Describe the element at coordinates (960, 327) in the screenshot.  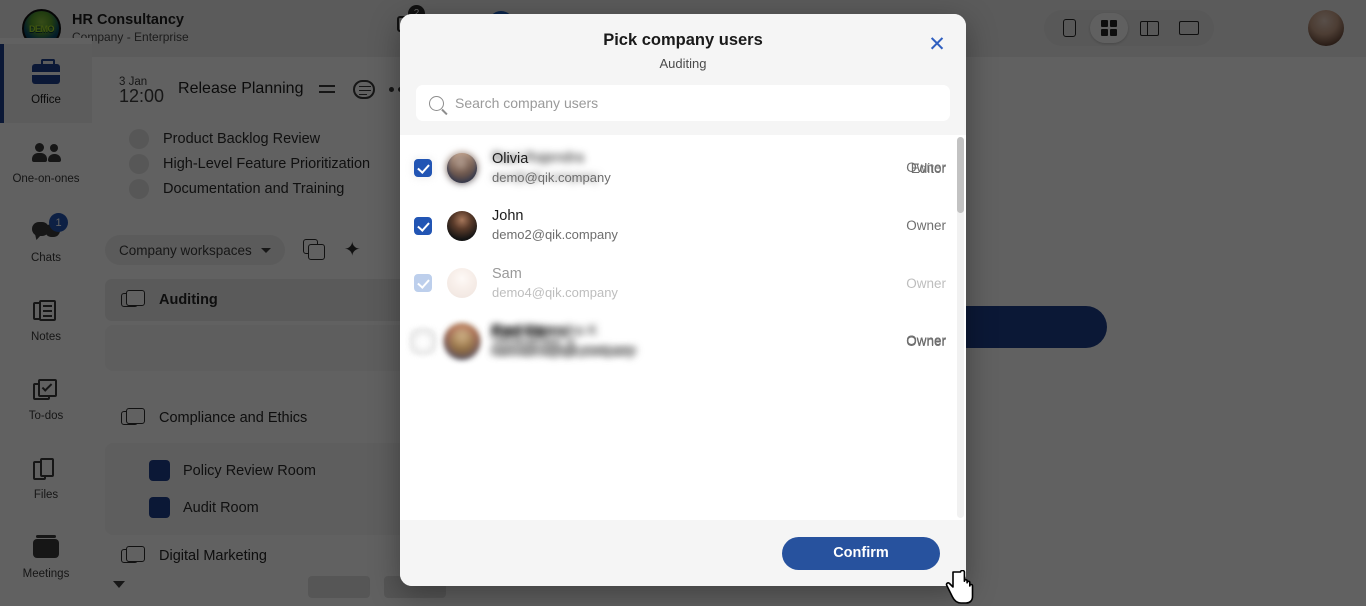
I see `list-scrollbar` at that location.